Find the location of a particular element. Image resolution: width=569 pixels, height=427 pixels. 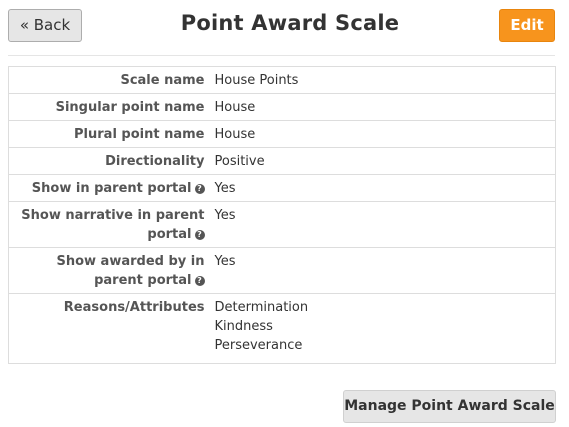

reason-item: Perseverance is located at coordinates (258, 345).